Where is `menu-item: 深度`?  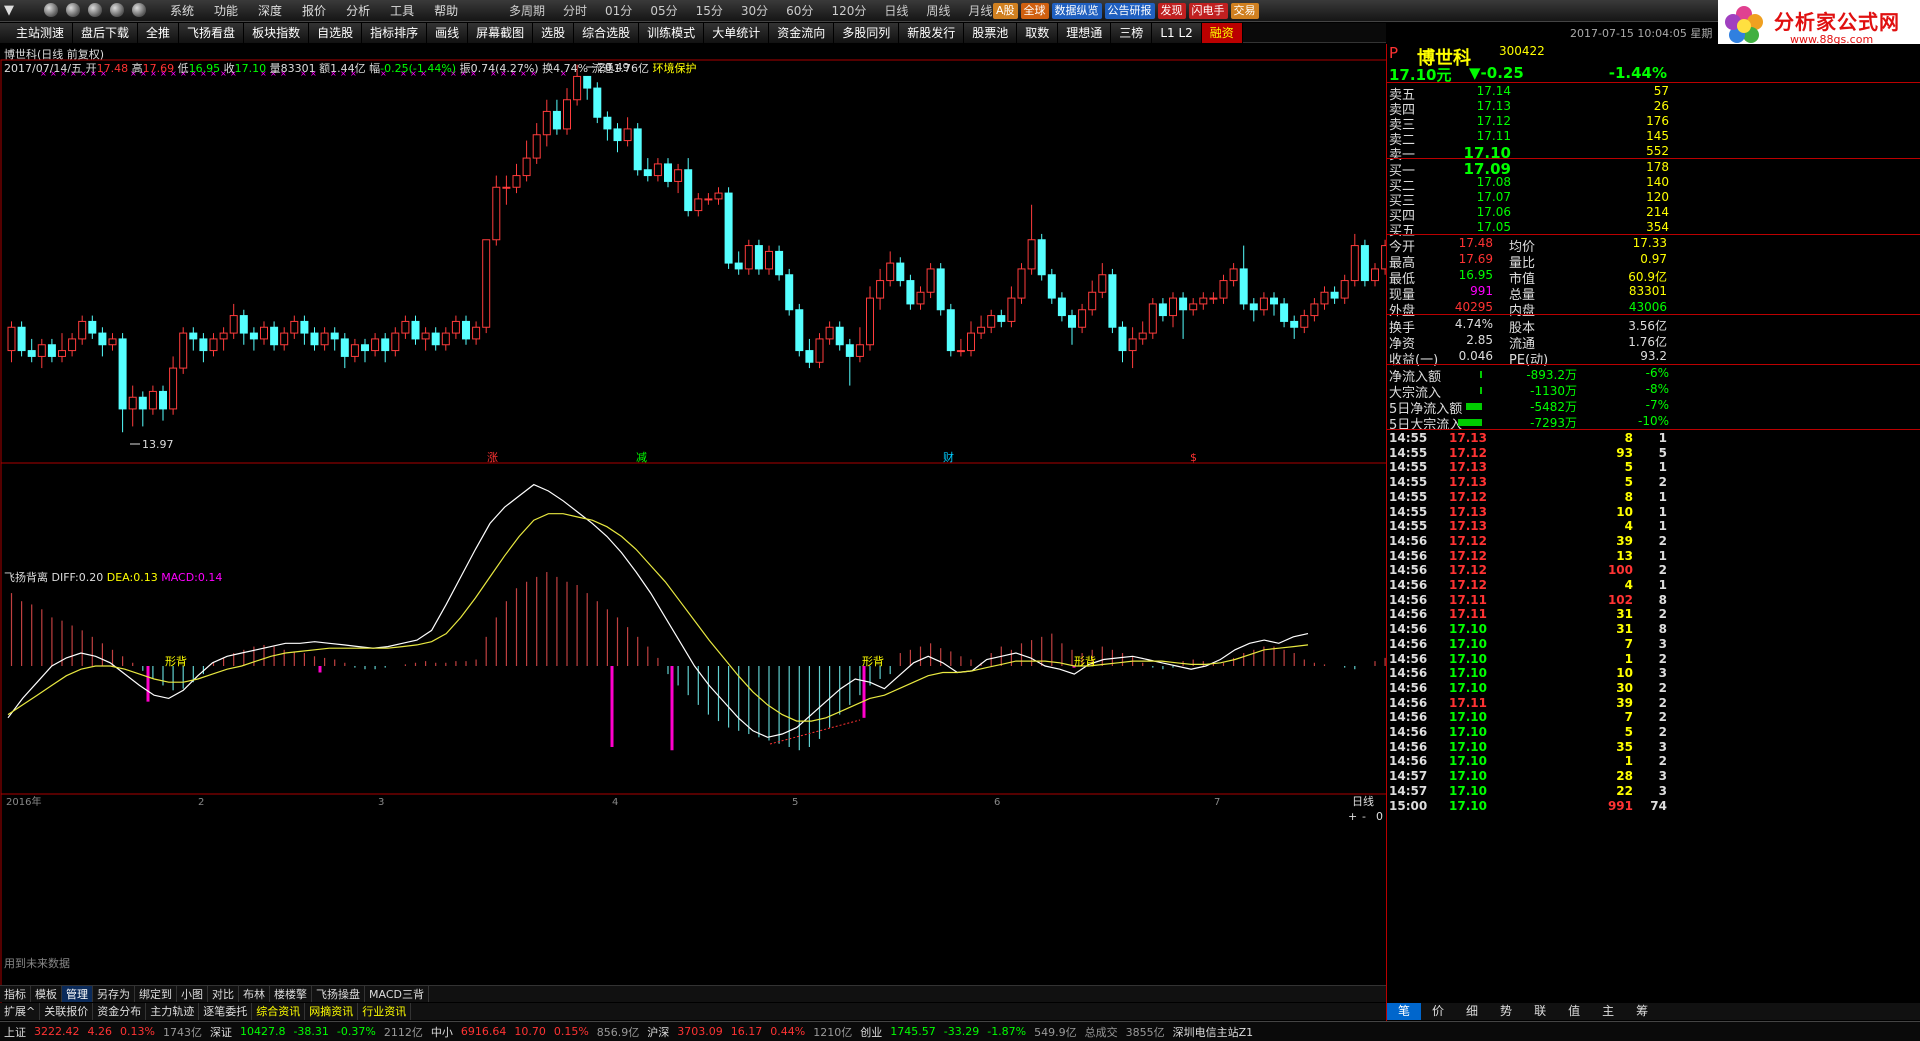
menu-item: 深度 is located at coordinates (270, 11).